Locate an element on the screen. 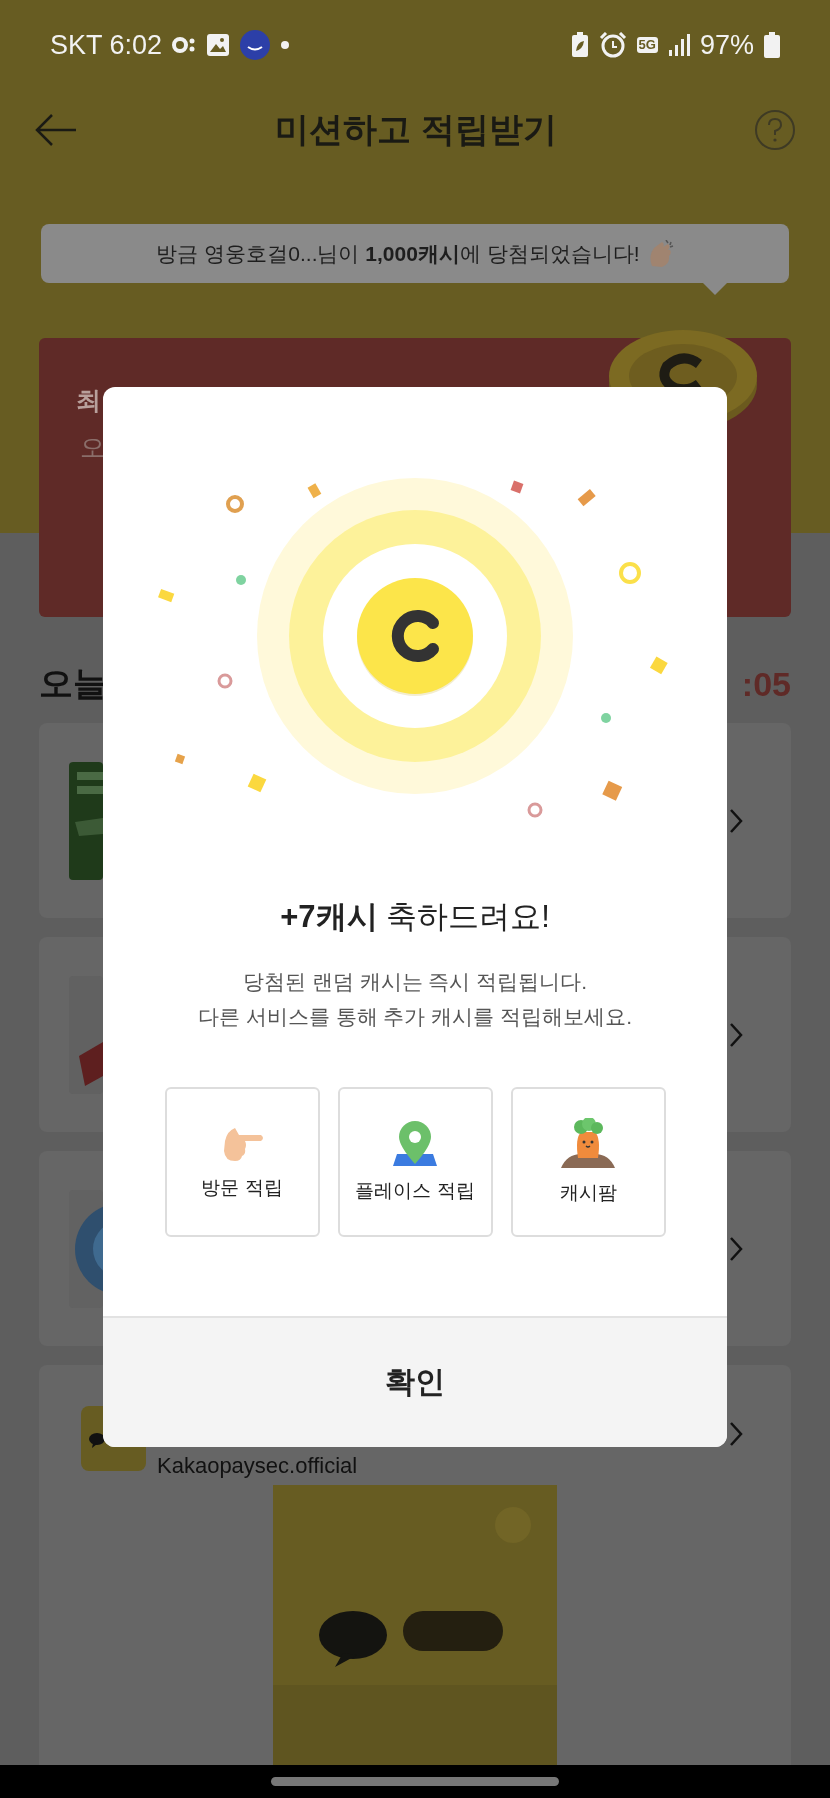  ticker-text: 방금 영웅호걸0...님이 1,000캐시에 당첨되었습니다! is located at coordinates (398, 253).